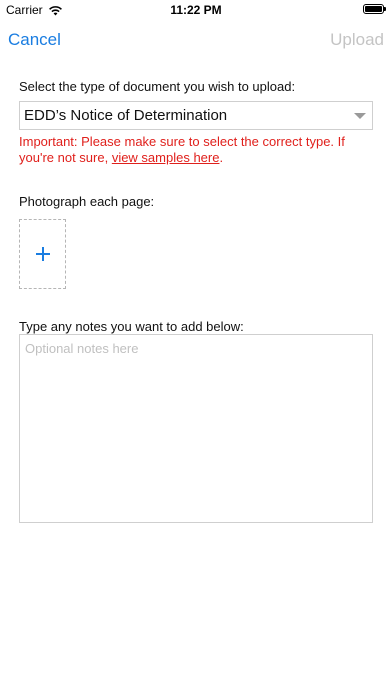  Describe the element at coordinates (34, 40) in the screenshot. I see `cancel-button: Cancel` at that location.